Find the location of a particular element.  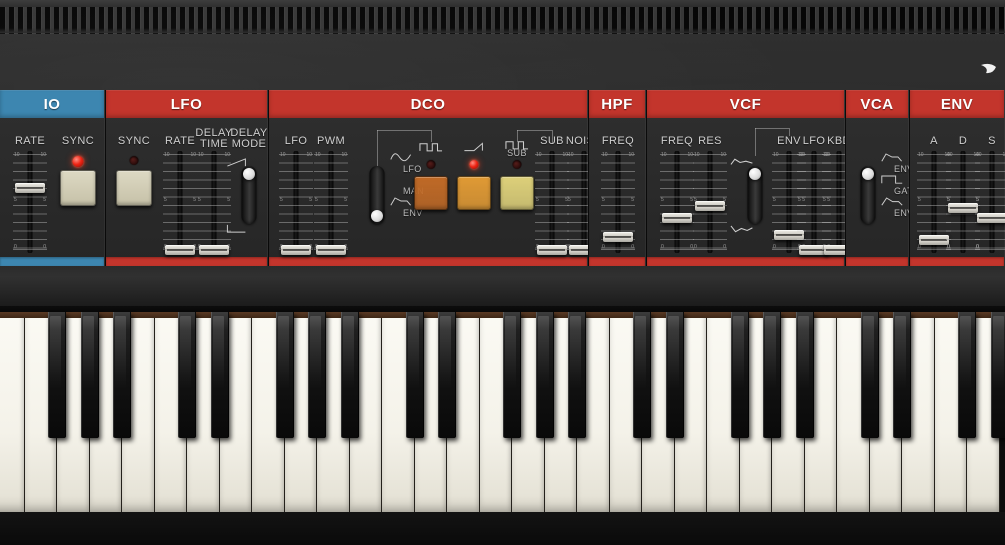

switch-vca-vca-mode is located at coordinates (868, 195).